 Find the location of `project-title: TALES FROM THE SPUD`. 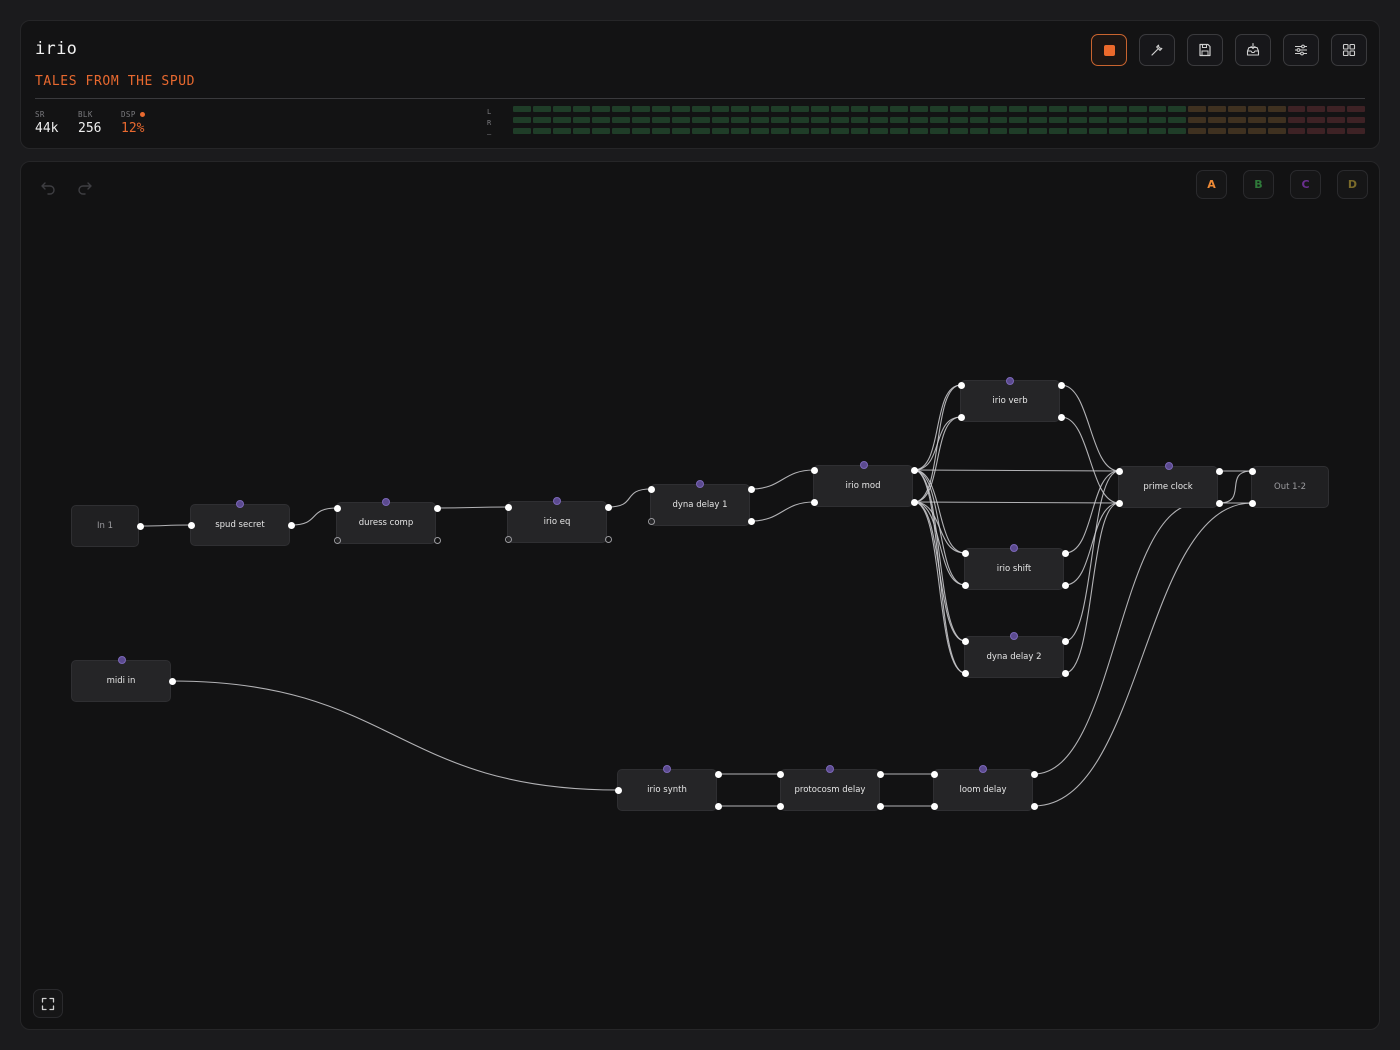

project-title: TALES FROM THE SPUD is located at coordinates (115, 81).